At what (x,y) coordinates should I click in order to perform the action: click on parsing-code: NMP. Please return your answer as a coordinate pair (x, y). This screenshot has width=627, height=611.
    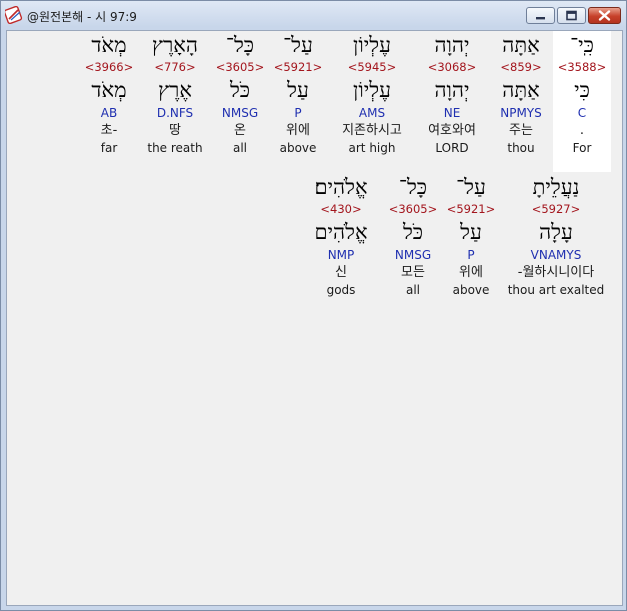
    Looking at the image, I should click on (341, 255).